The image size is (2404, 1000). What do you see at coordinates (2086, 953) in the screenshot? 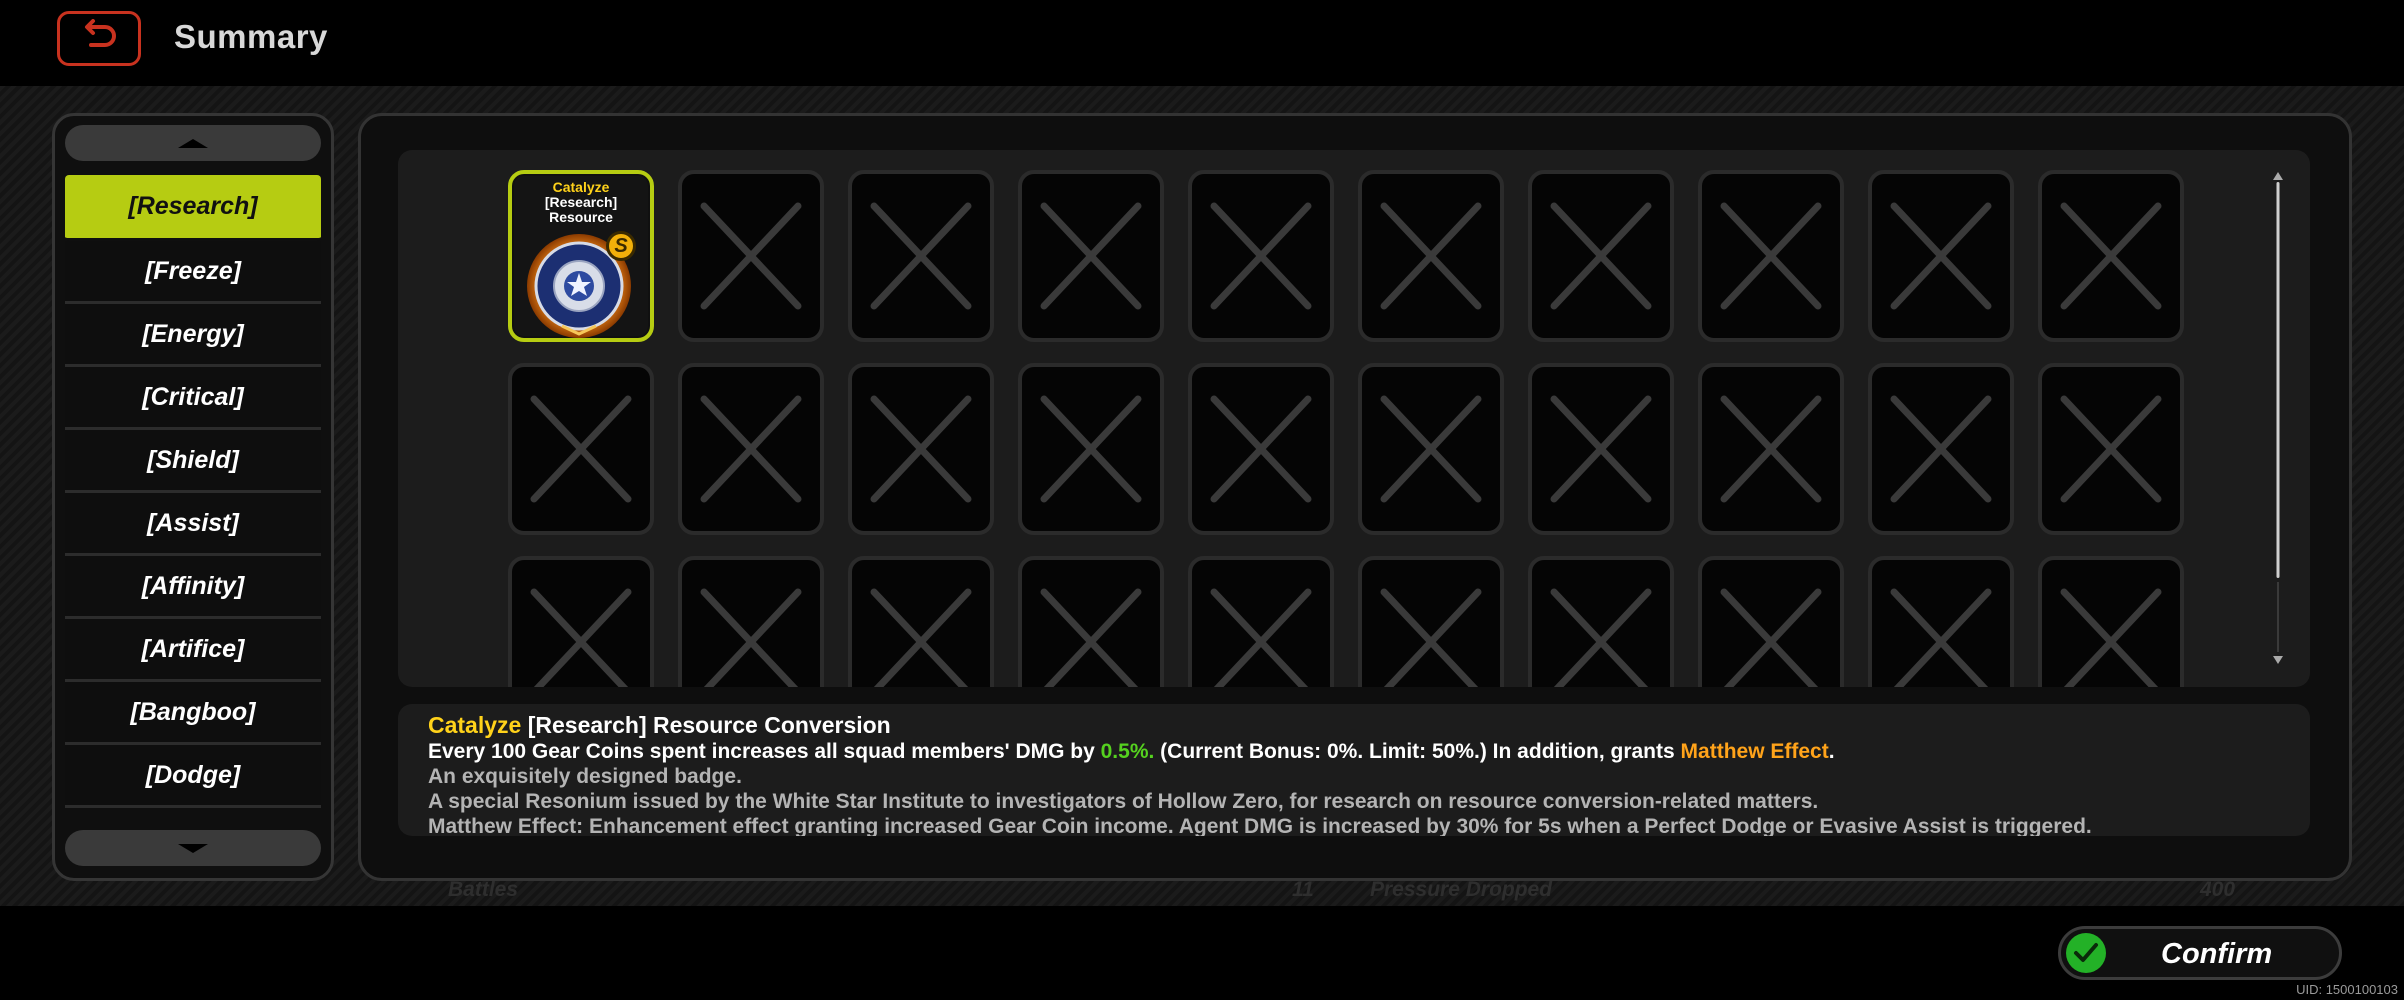
I see `check-icon` at bounding box center [2086, 953].